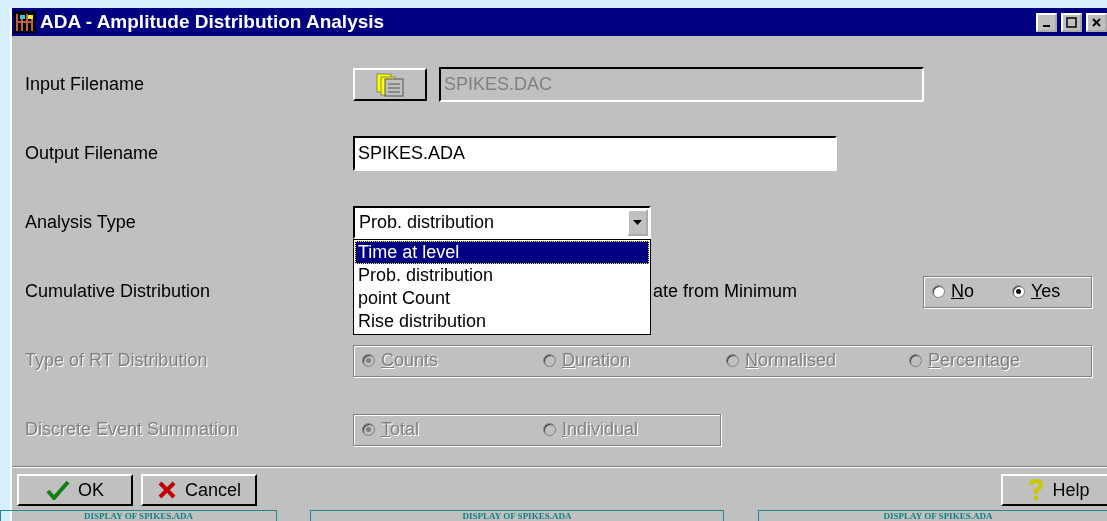 The width and height of the screenshot is (1107, 521). I want to click on field-label: Output Filename, so click(92, 153).